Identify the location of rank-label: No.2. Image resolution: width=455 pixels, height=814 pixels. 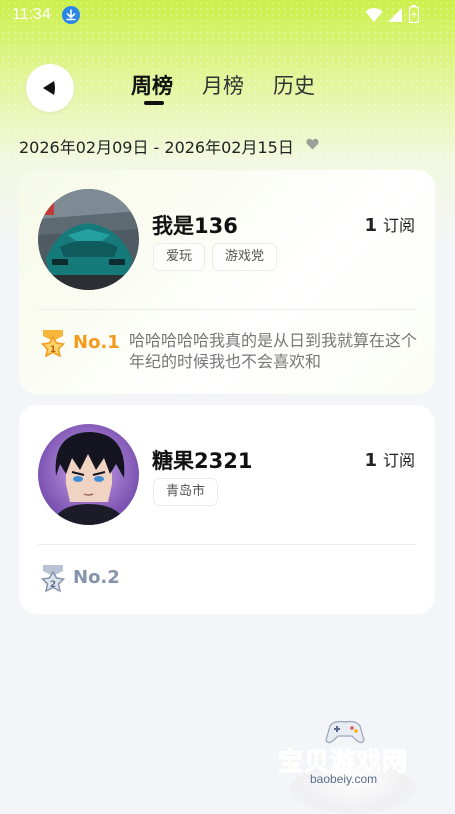
(96, 577).